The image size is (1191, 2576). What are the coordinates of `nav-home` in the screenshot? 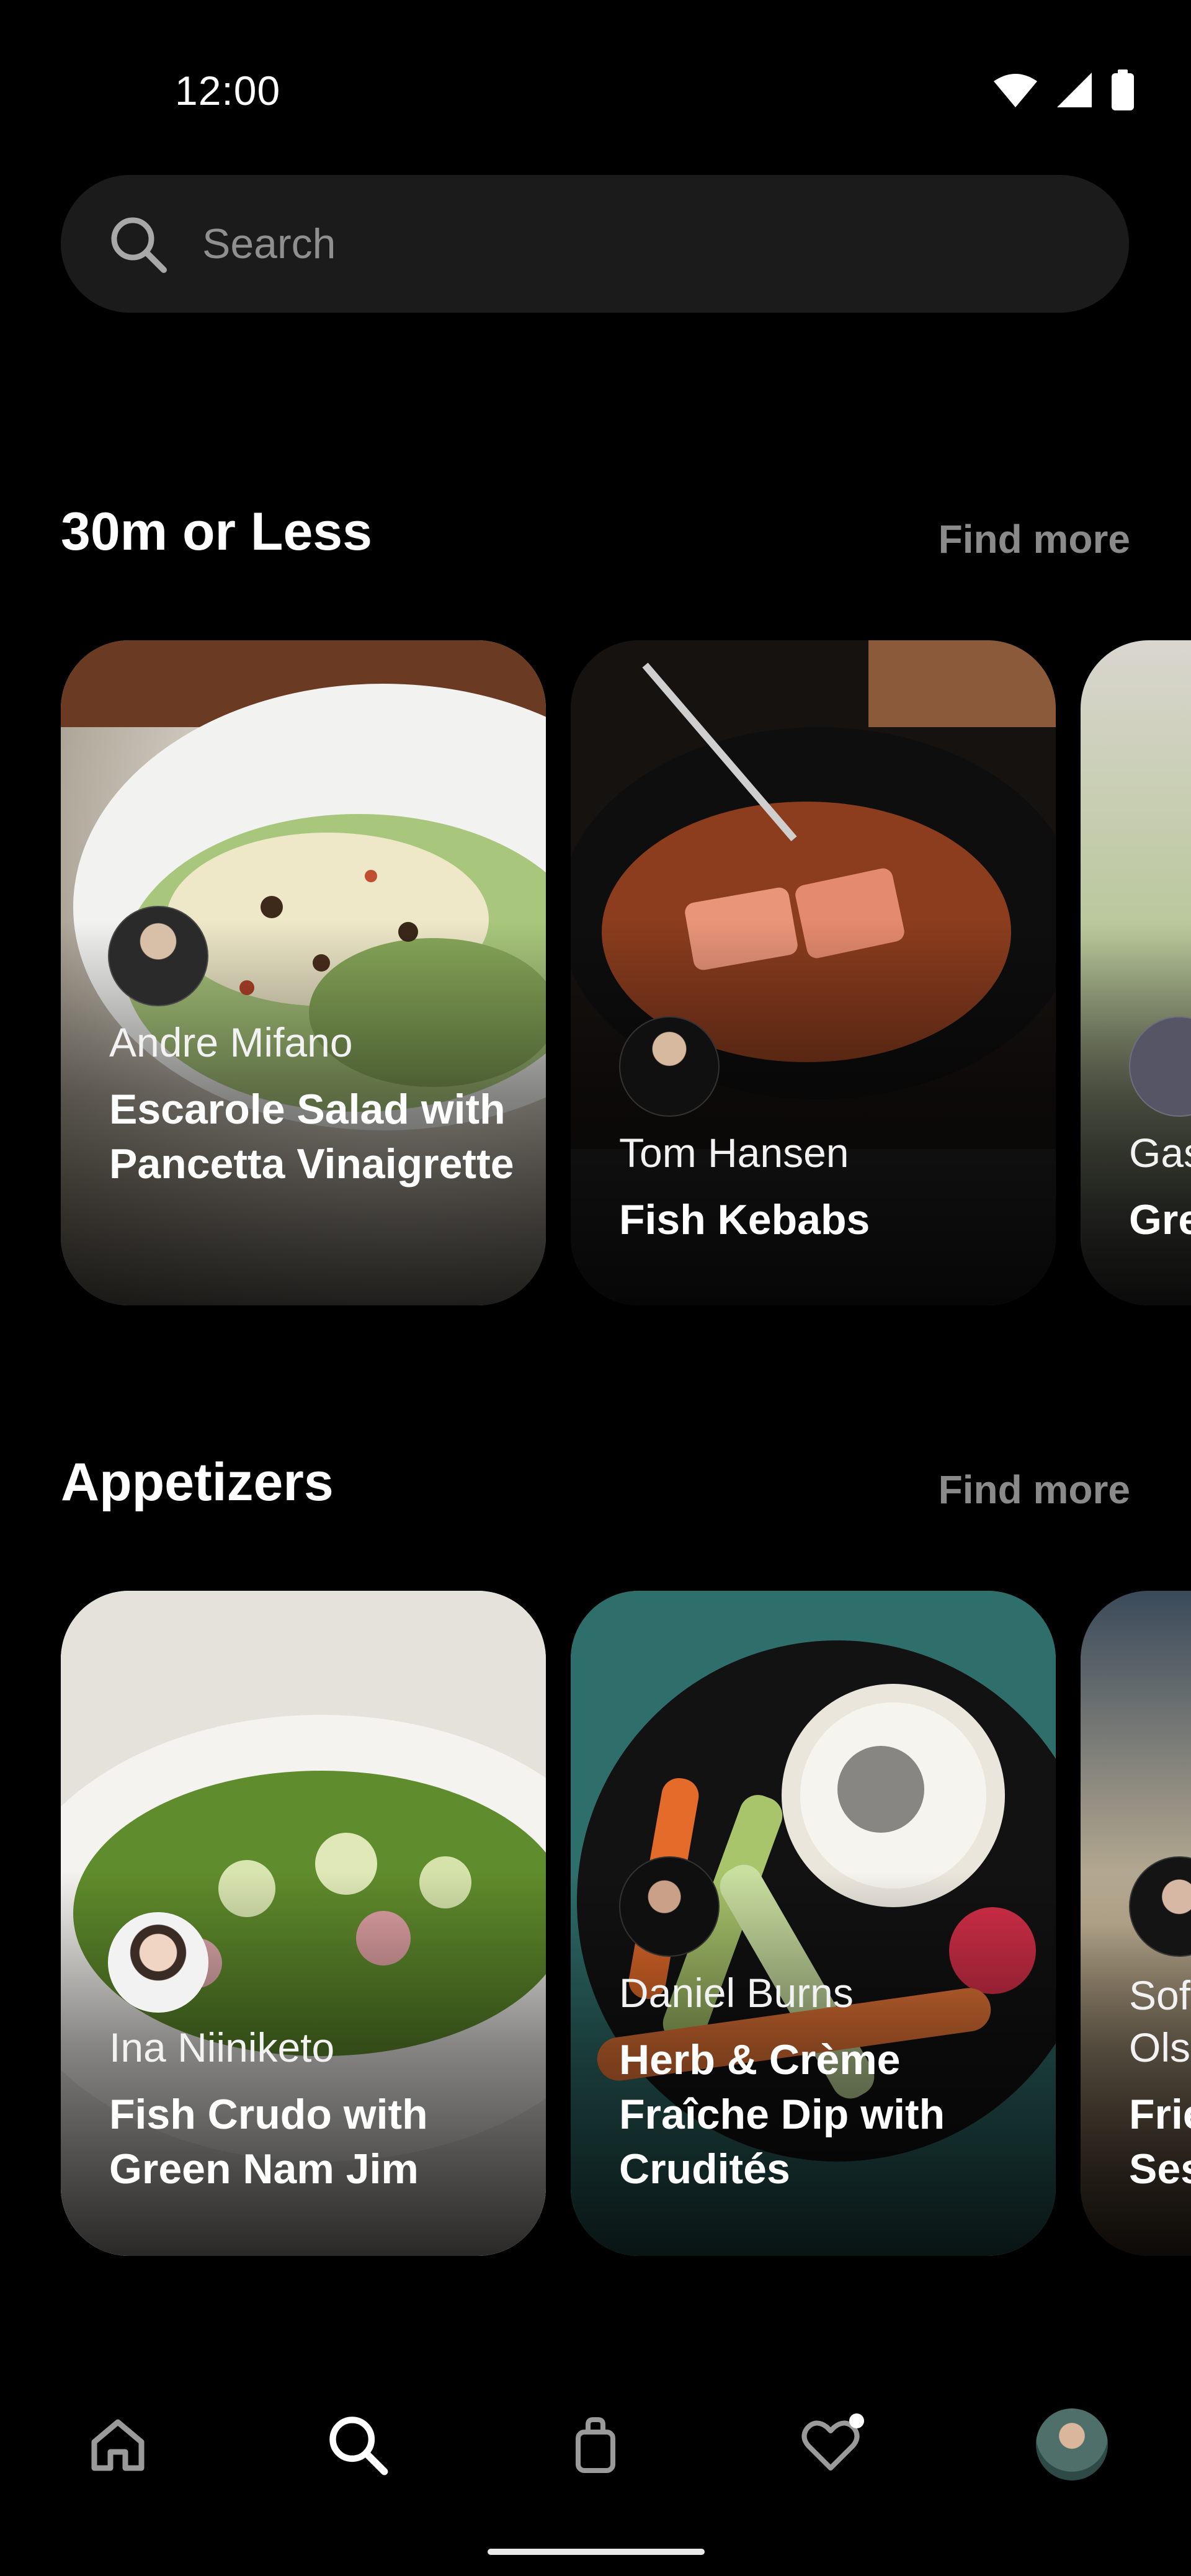 It's located at (118, 2444).